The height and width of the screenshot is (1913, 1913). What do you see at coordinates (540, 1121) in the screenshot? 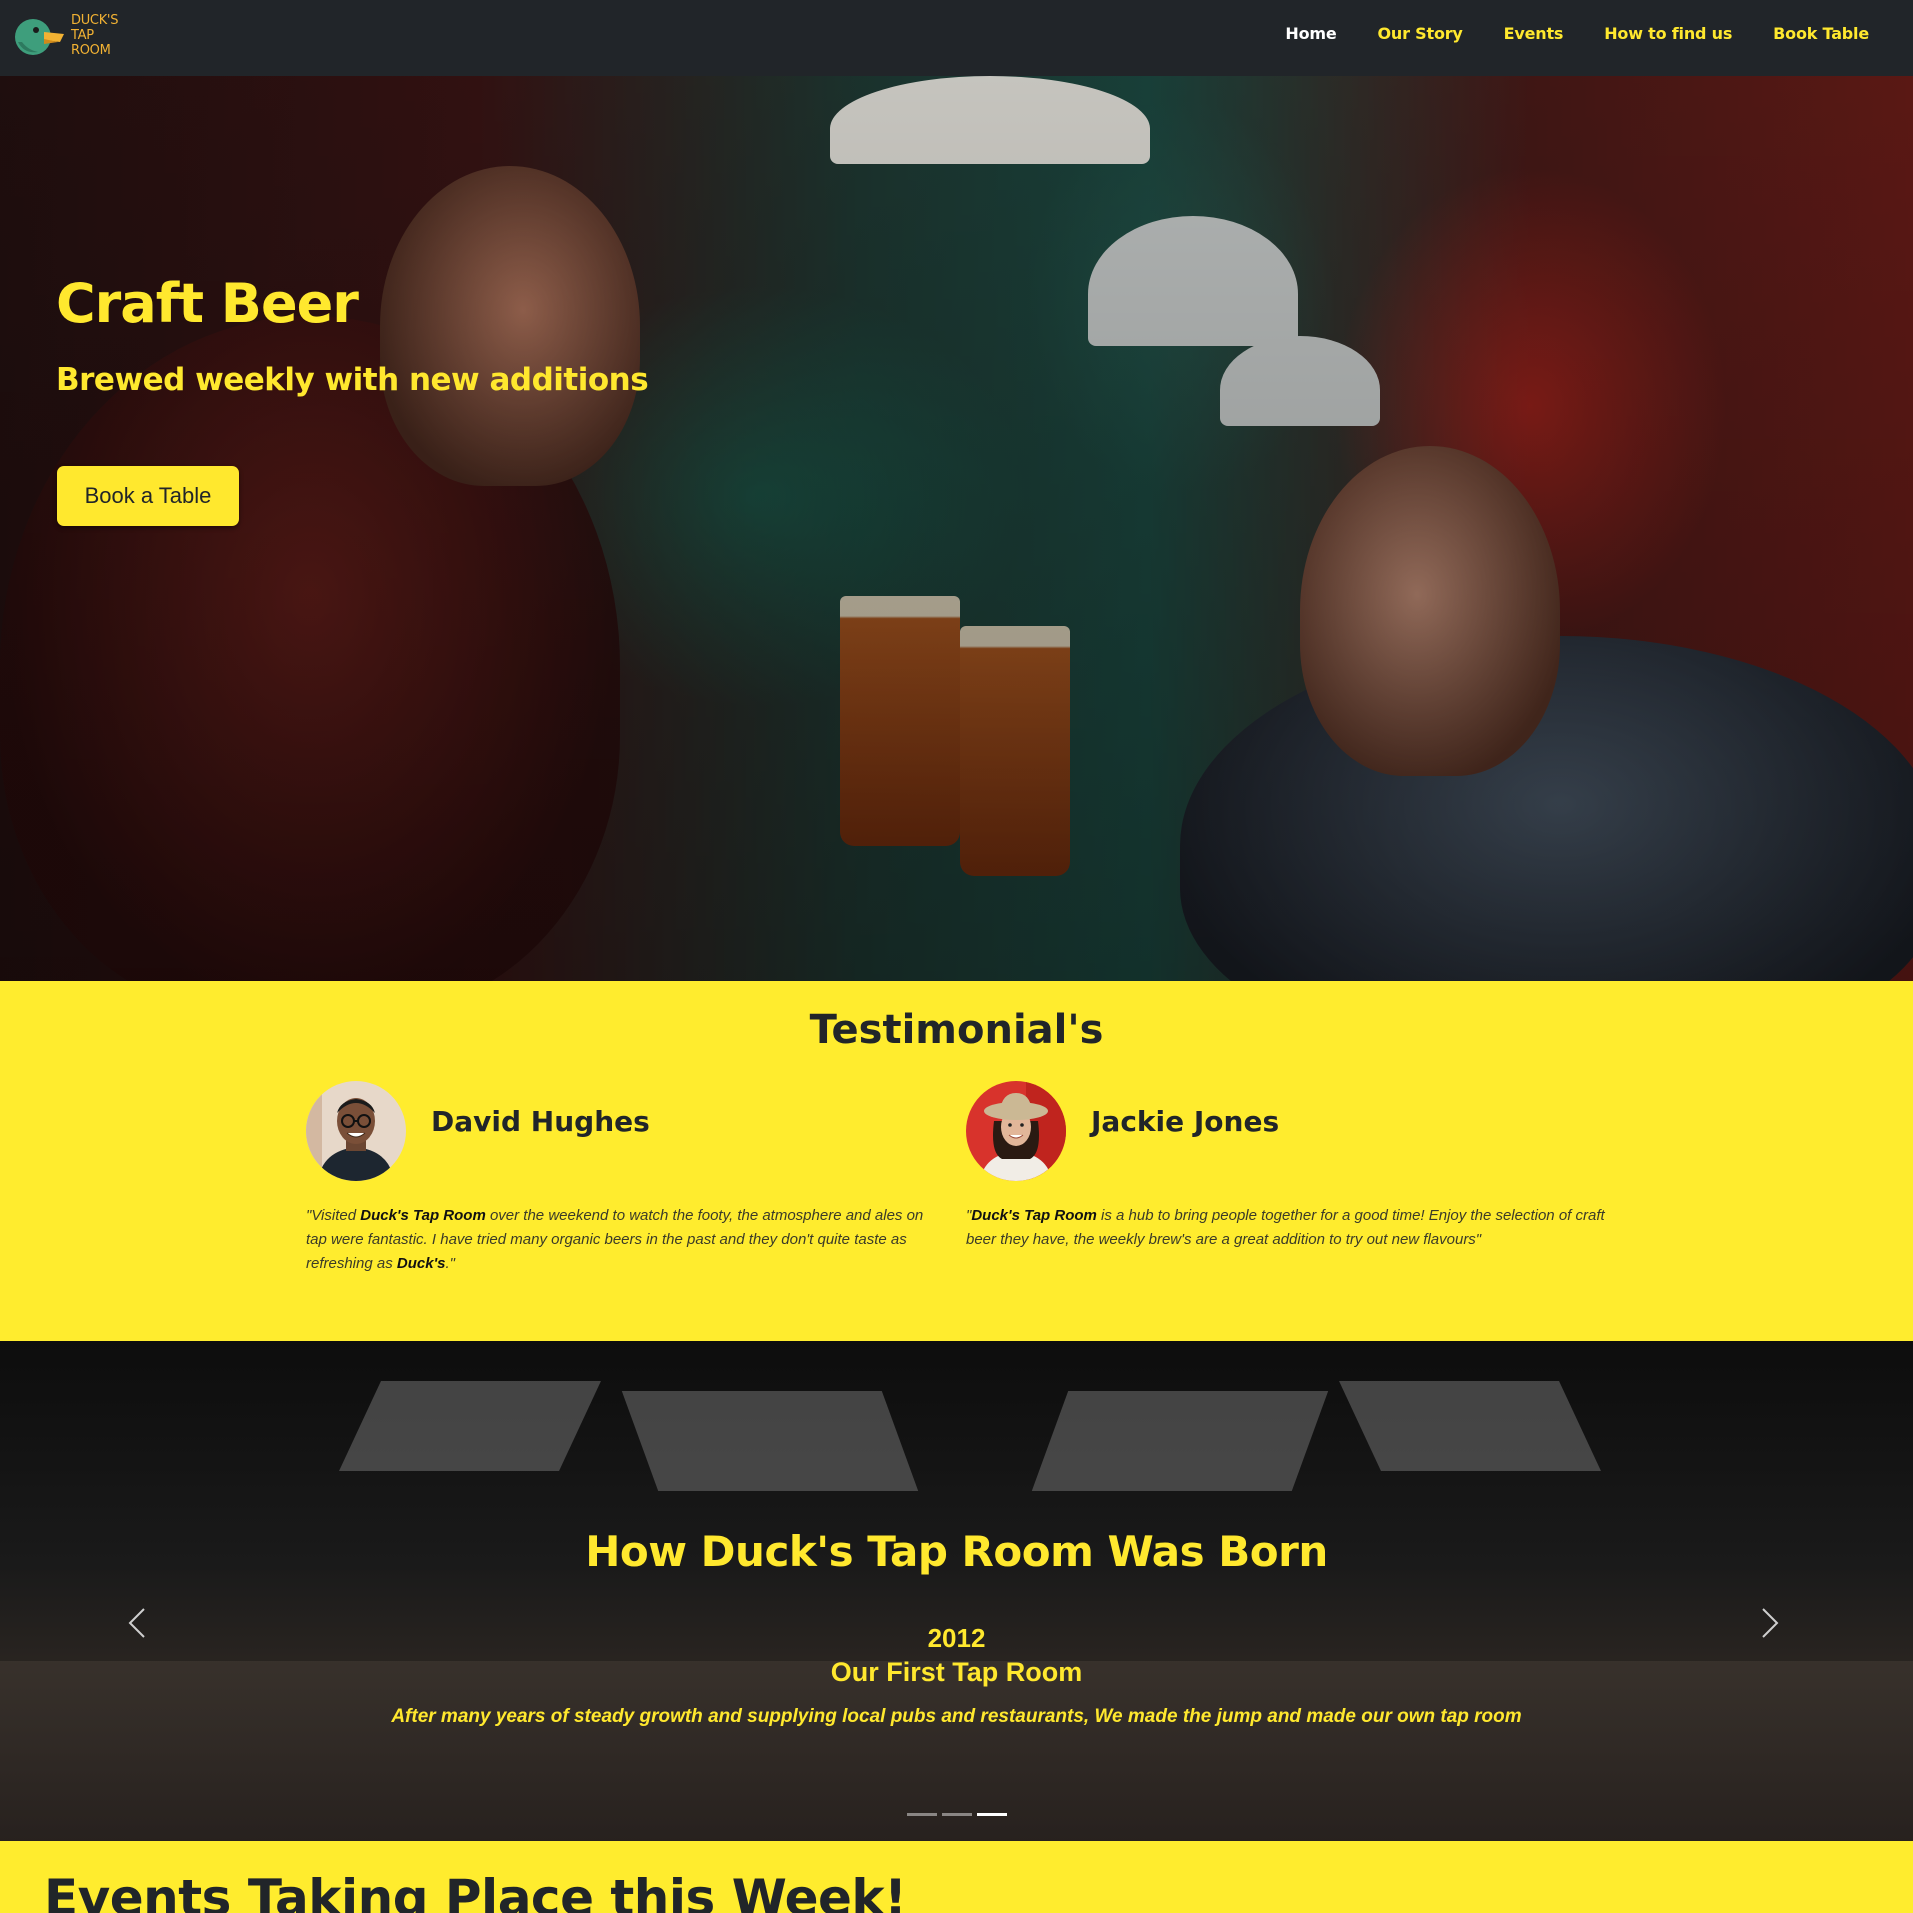
I see `testimonial-name: David Hughes` at bounding box center [540, 1121].